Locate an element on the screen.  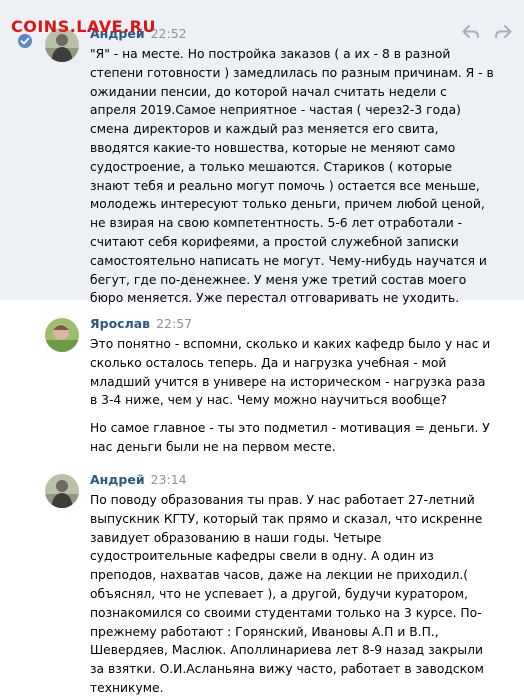
author-label: Ярослав is located at coordinates (120, 323).